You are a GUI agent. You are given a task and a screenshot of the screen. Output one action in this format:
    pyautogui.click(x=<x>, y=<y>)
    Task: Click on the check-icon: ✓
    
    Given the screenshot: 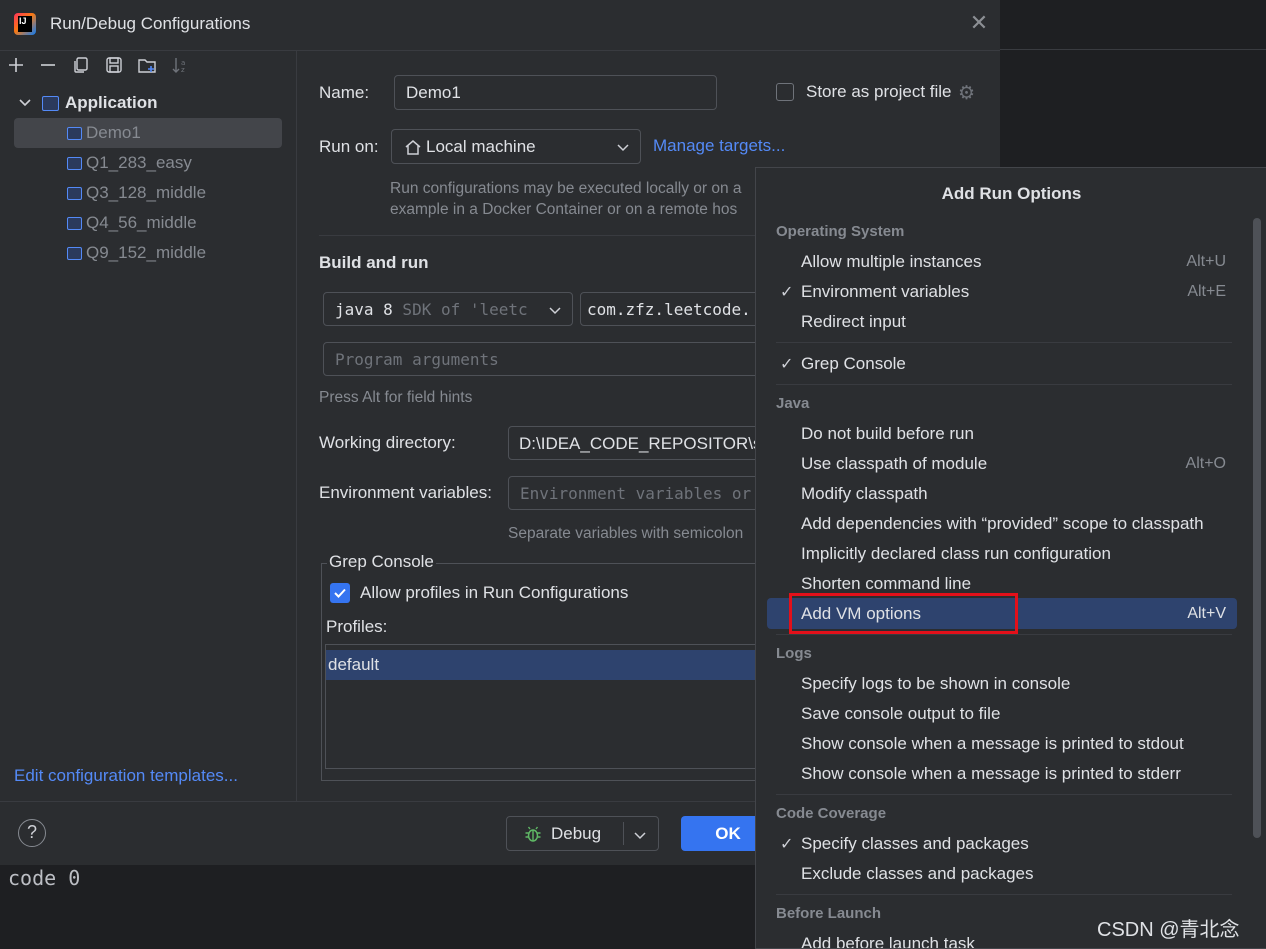 What is the action you would take?
    pyautogui.click(x=787, y=844)
    